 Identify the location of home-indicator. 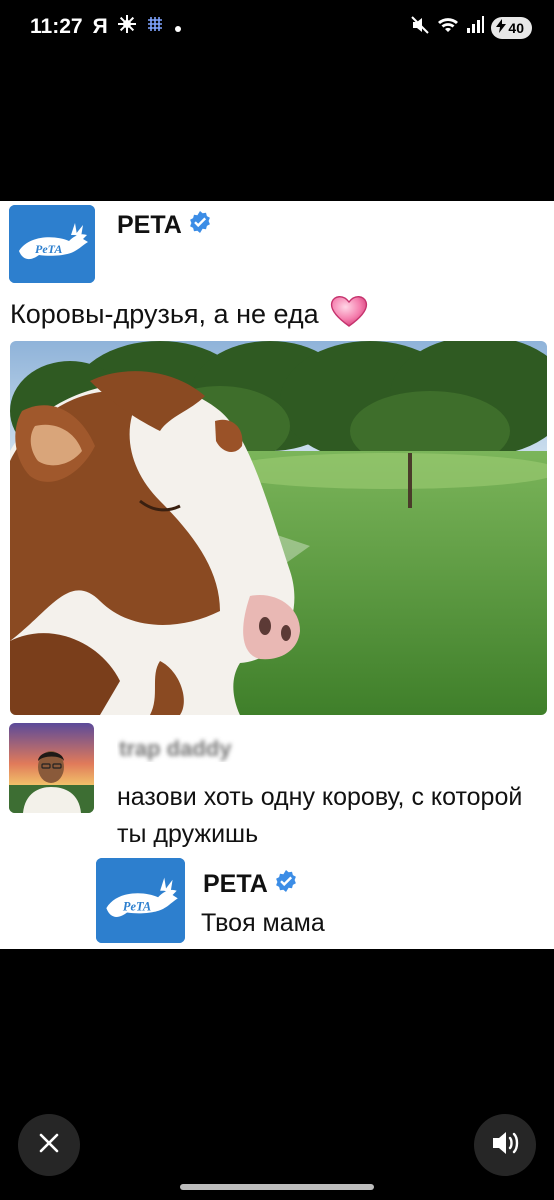
(277, 1187).